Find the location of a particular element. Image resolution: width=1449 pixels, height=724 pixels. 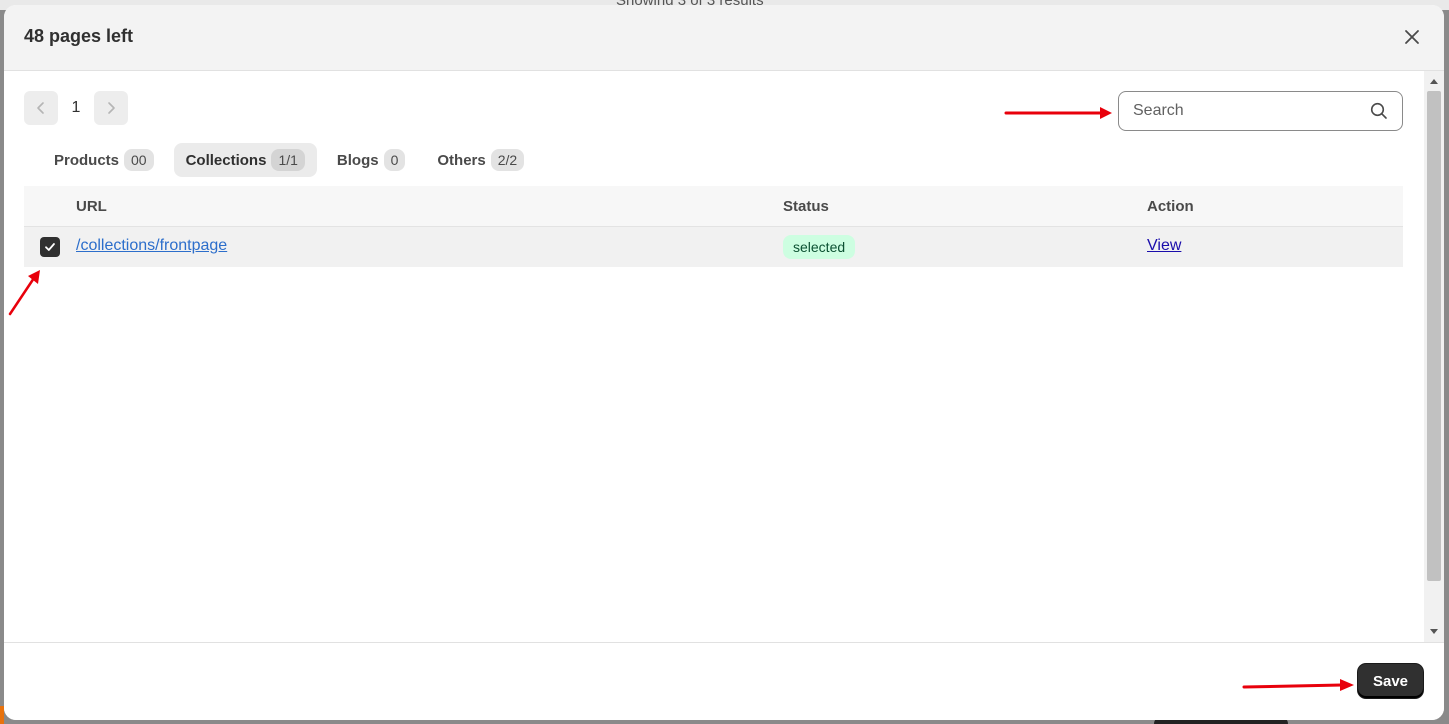

tab-collections: Collections 1/1 is located at coordinates (245, 160).